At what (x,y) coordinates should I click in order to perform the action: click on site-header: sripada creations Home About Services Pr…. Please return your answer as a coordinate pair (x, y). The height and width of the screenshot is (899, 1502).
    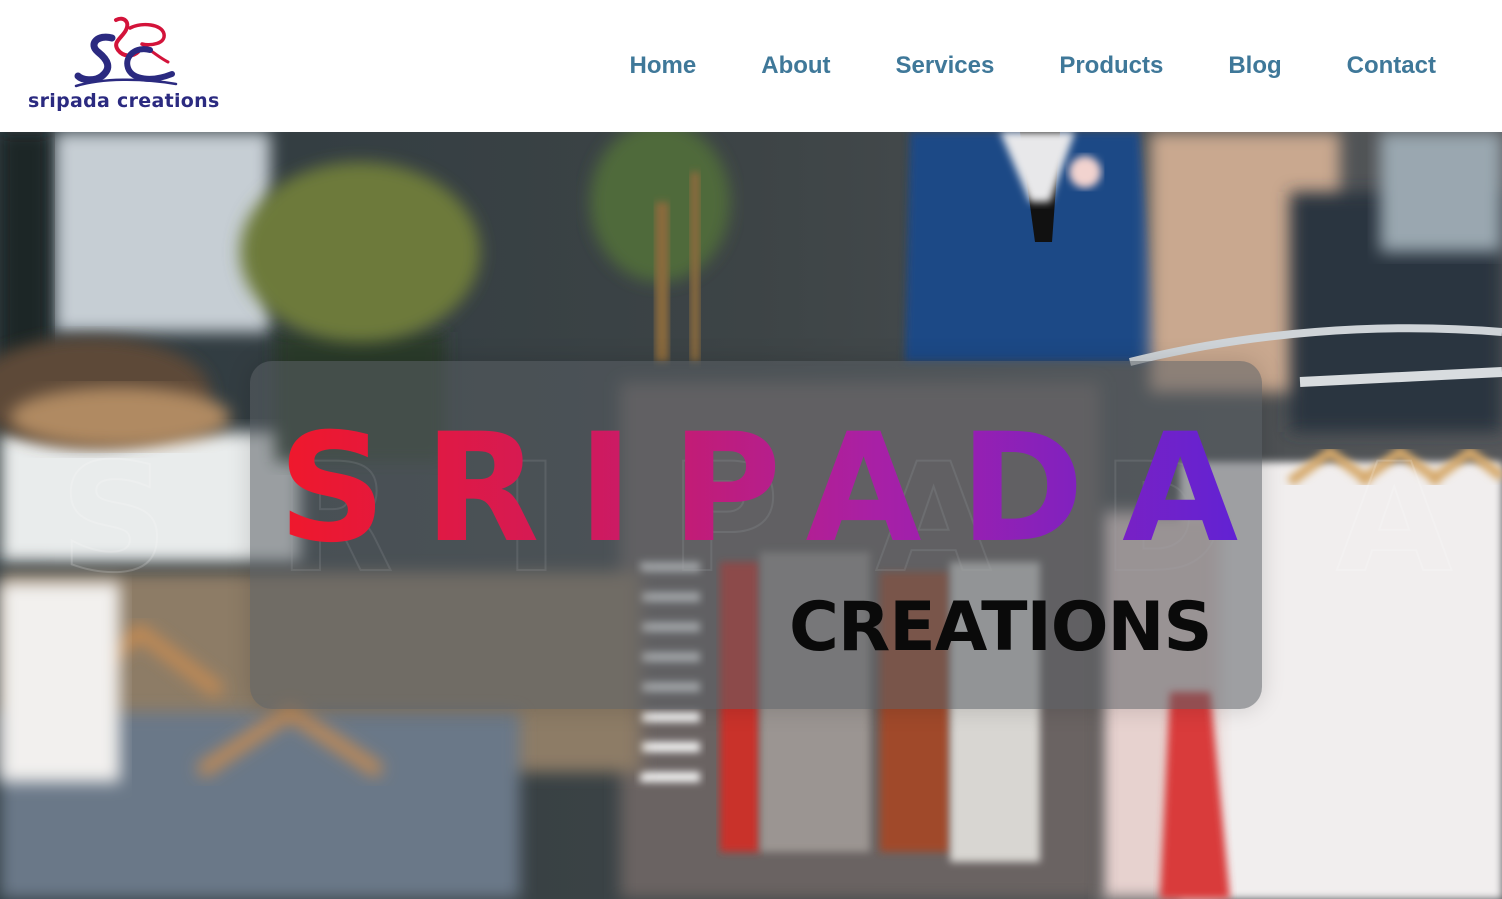
    Looking at the image, I should click on (751, 66).